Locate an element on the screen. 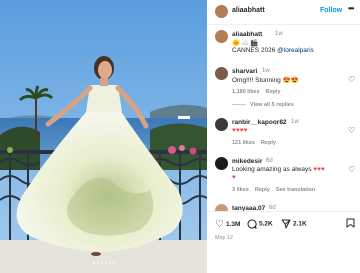 The width and height of the screenshot is (360, 273). comment-meta: 1,180 likes Reply is located at coordinates (259, 92).